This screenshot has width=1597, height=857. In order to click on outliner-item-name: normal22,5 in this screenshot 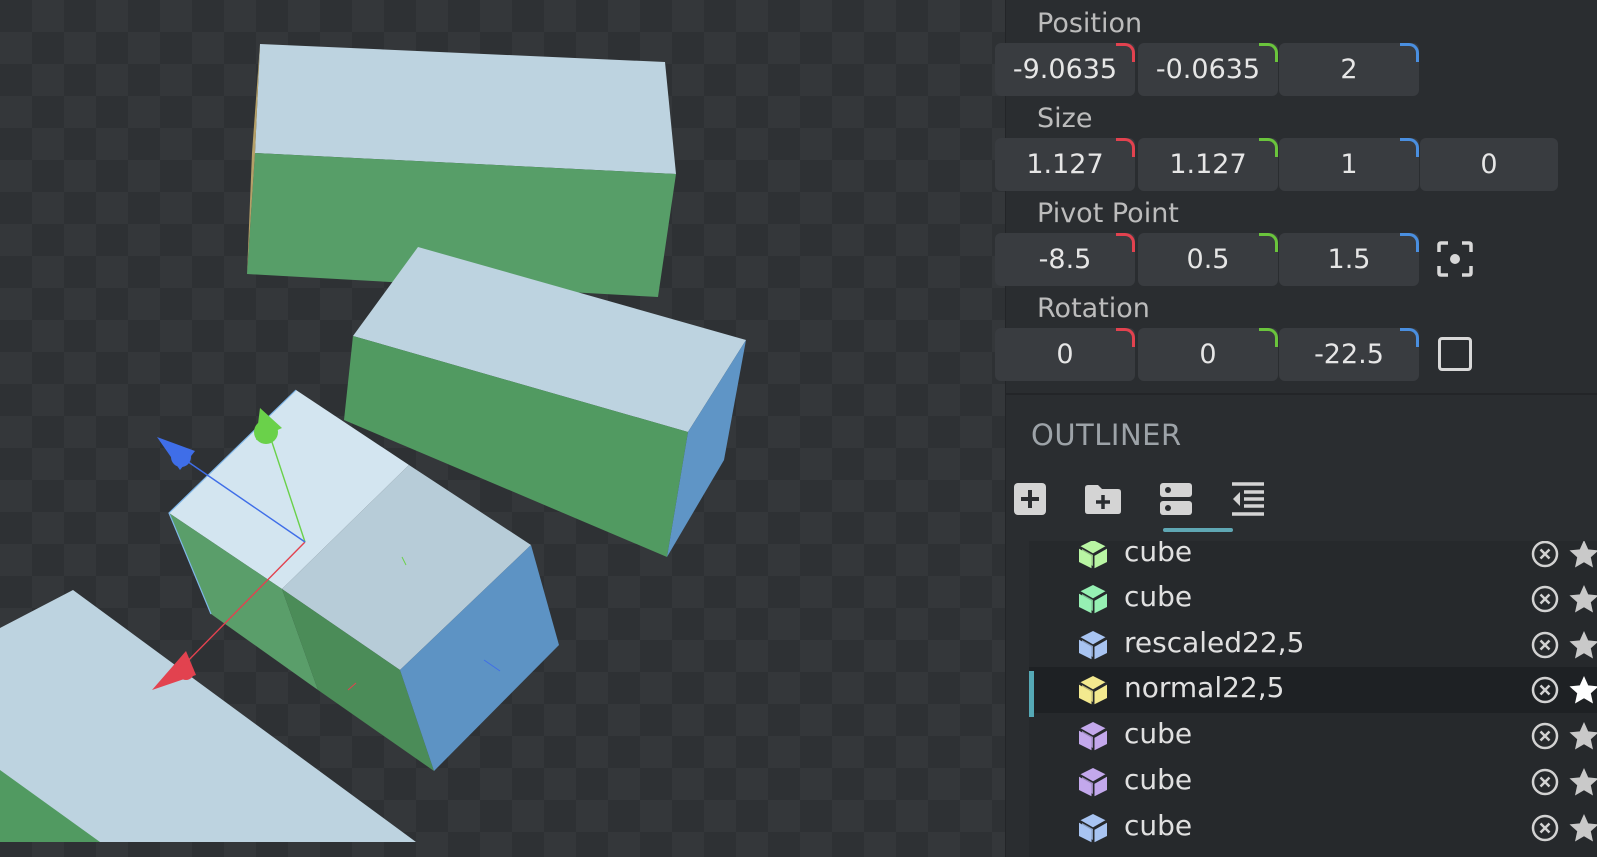, I will do `click(1204, 687)`.